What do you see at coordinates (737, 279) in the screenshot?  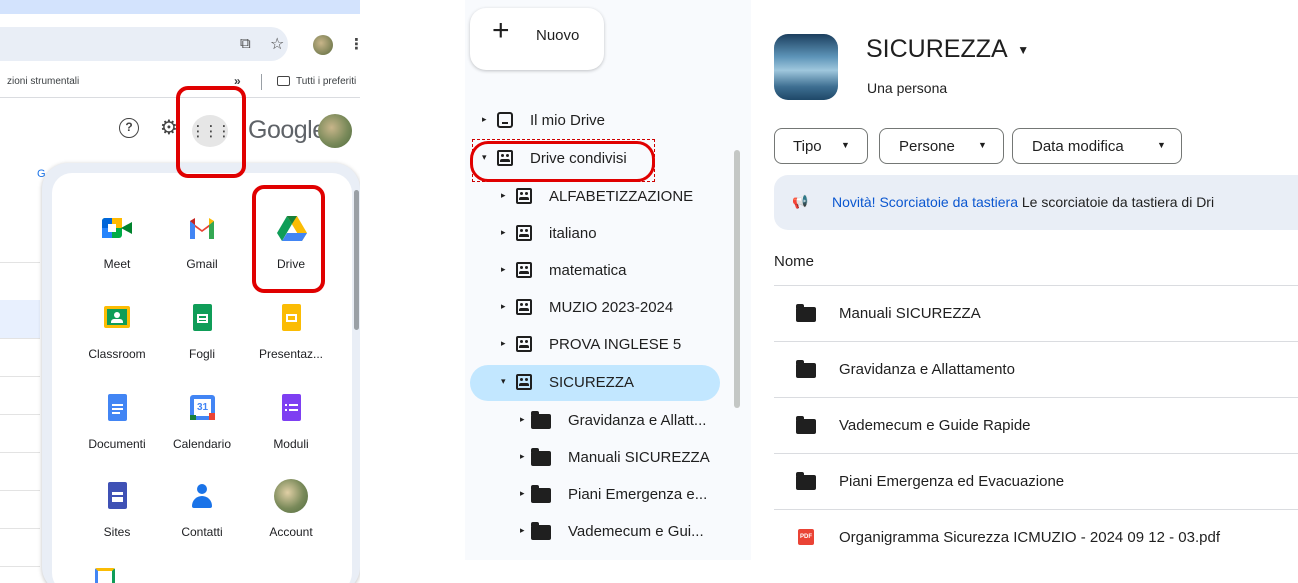 I see `sidebar-scrollbar` at bounding box center [737, 279].